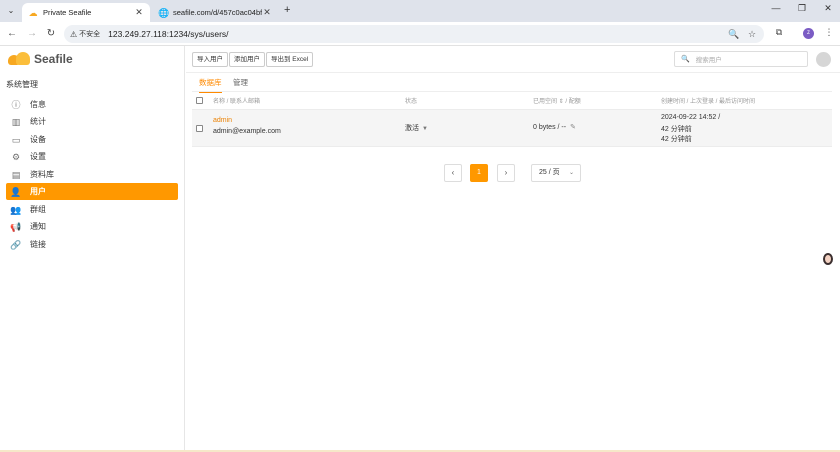 The height and width of the screenshot is (452, 840). What do you see at coordinates (33, 12) in the screenshot?
I see `seafile-favicon-icon: ☁` at bounding box center [33, 12].